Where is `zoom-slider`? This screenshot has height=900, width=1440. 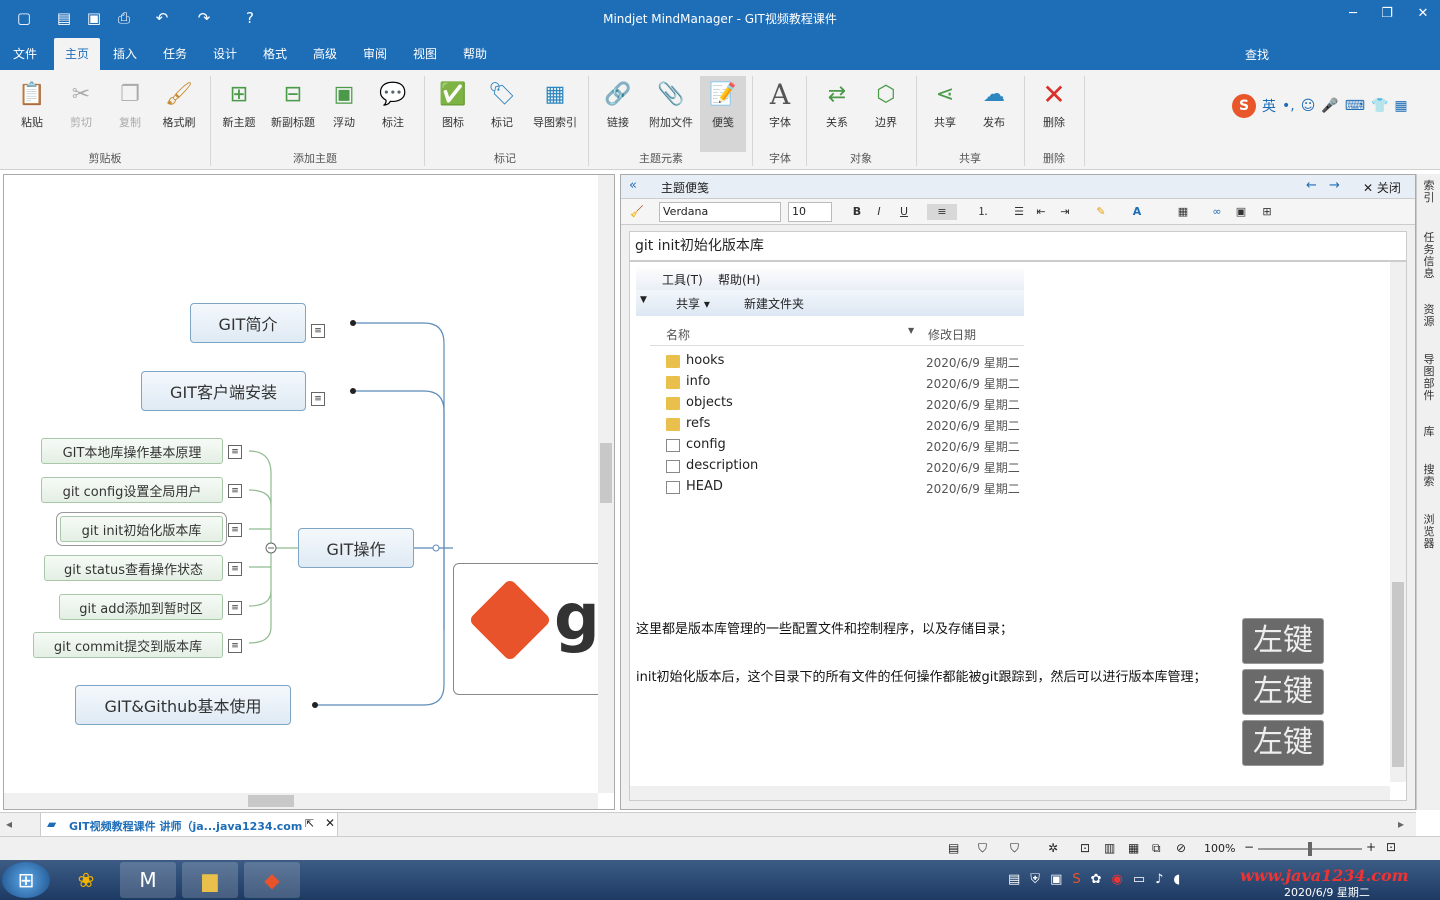
zoom-slider is located at coordinates (1310, 849).